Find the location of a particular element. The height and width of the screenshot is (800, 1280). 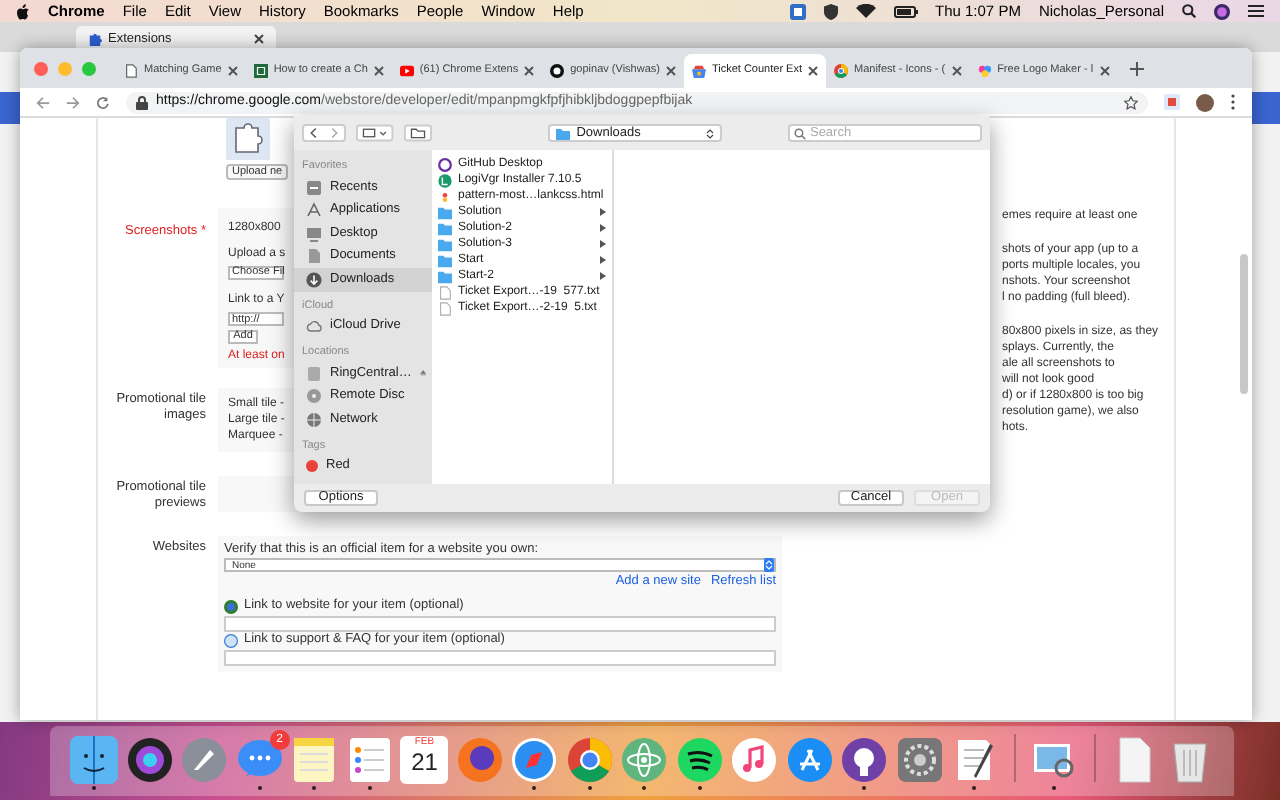

forward-icon is located at coordinates (73, 102).